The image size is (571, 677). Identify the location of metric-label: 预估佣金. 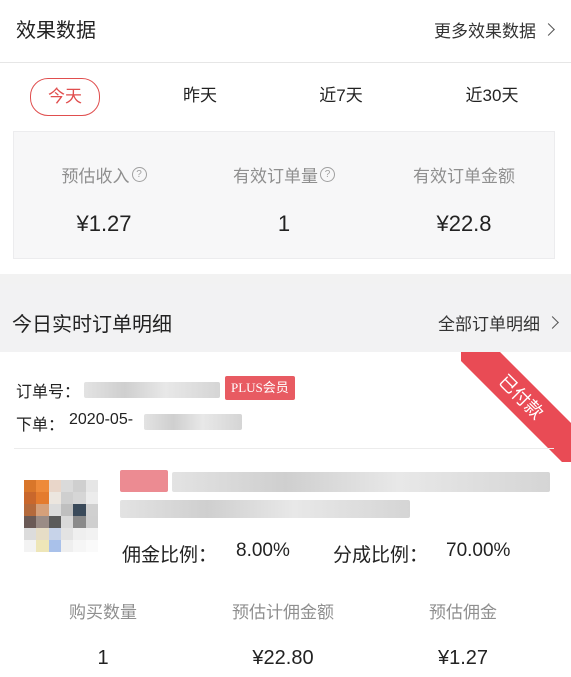
(463, 612).